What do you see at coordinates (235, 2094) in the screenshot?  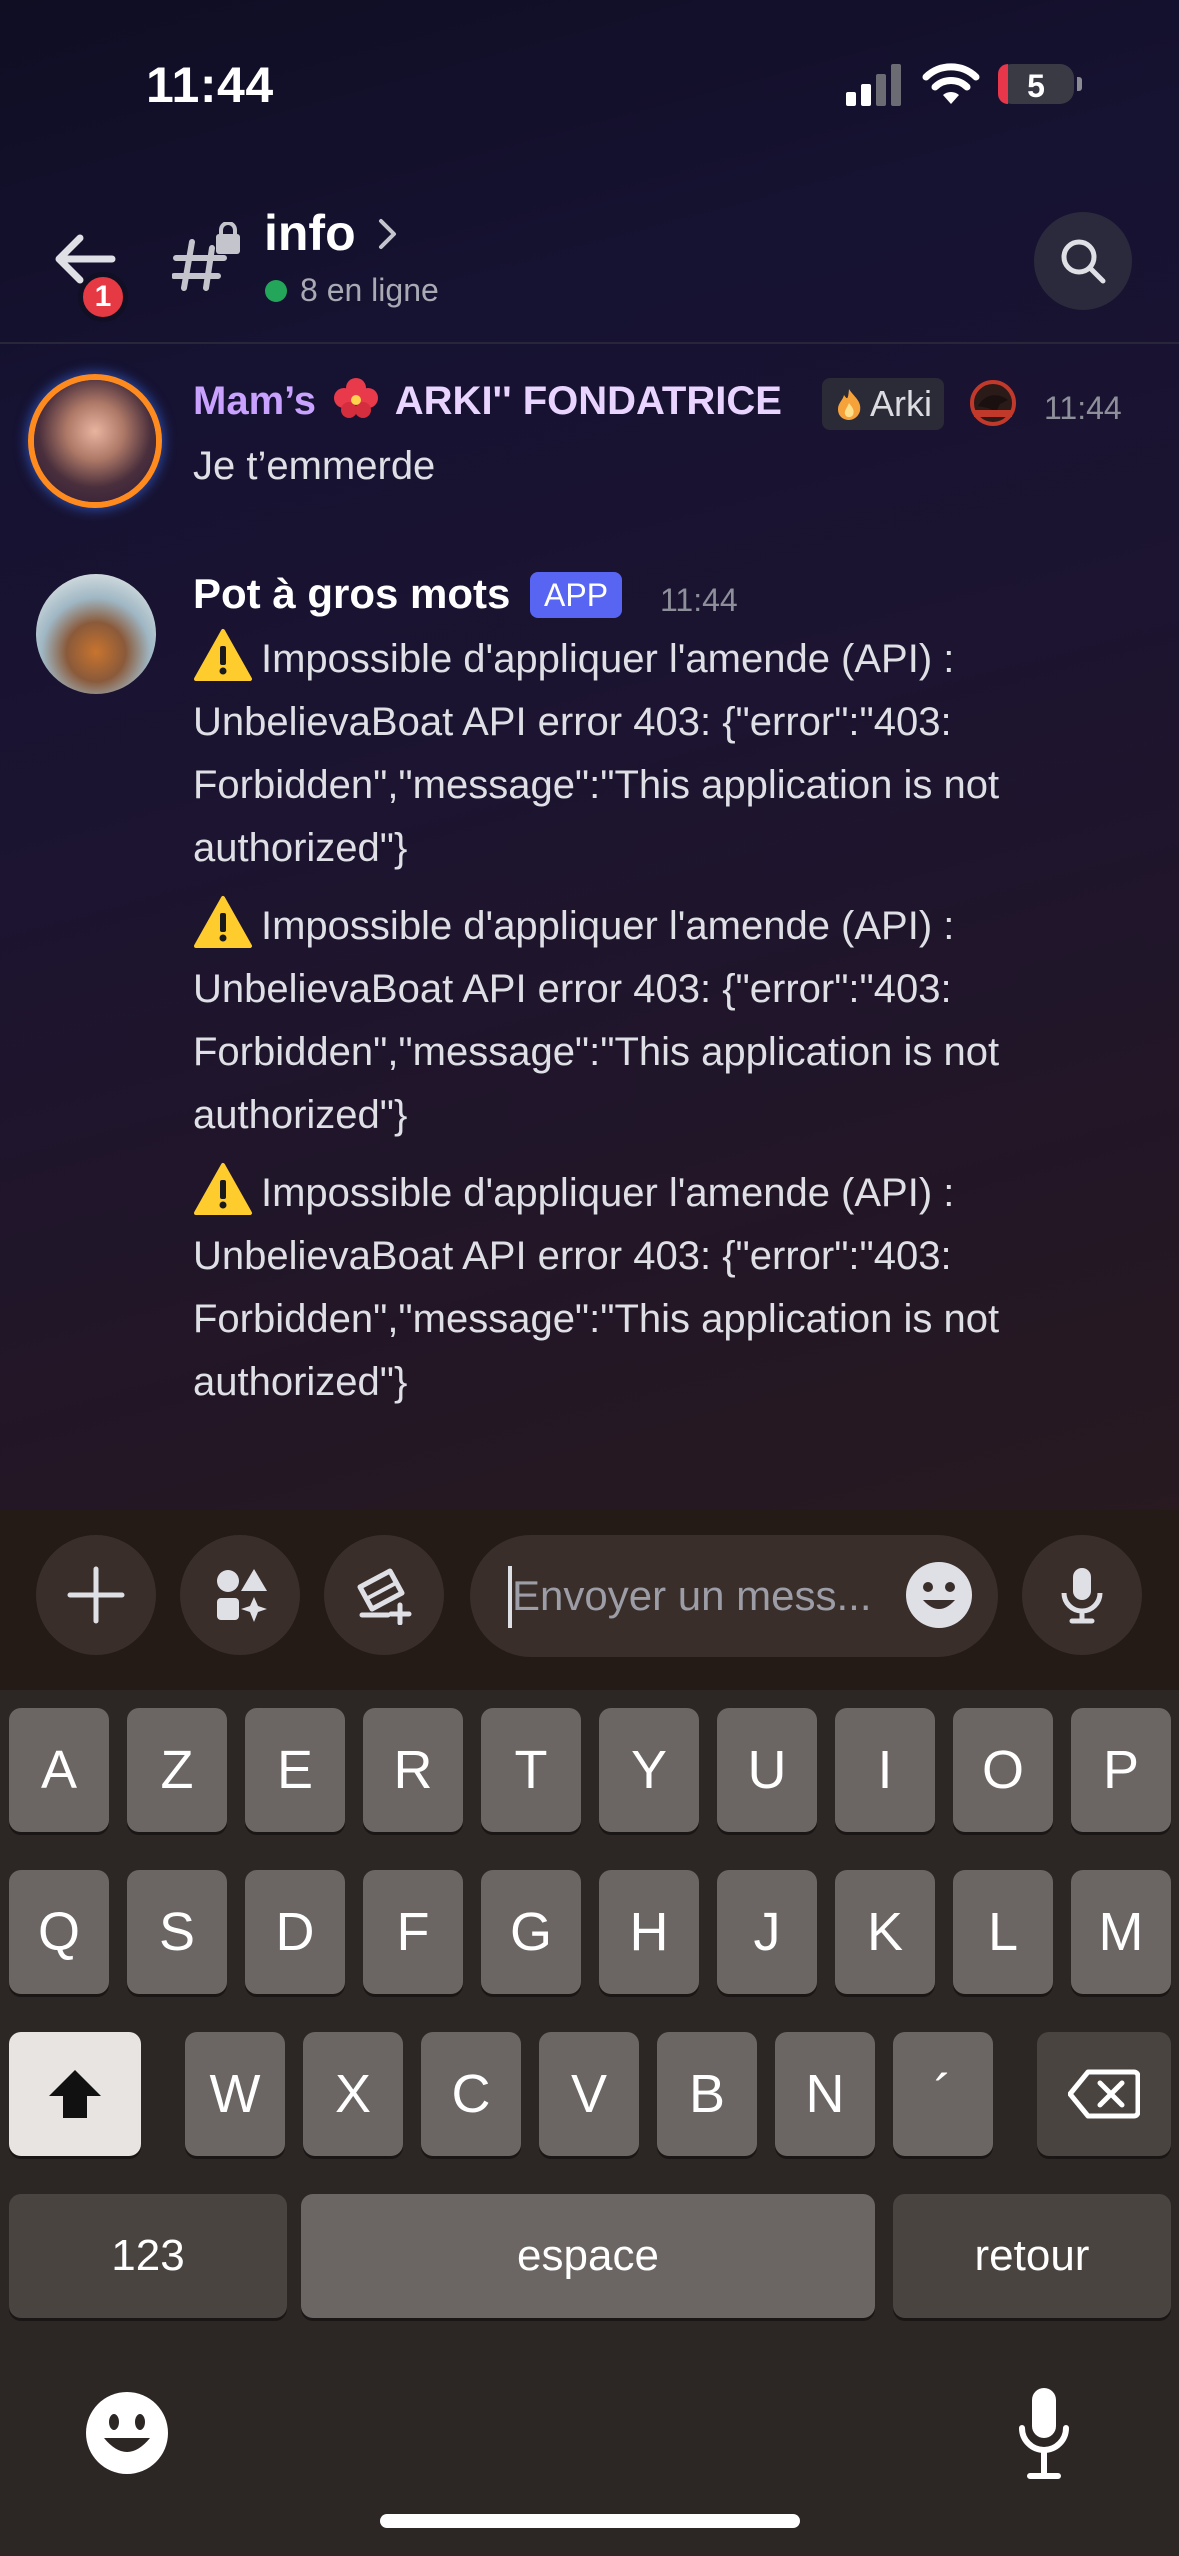 I see `key: W` at bounding box center [235, 2094].